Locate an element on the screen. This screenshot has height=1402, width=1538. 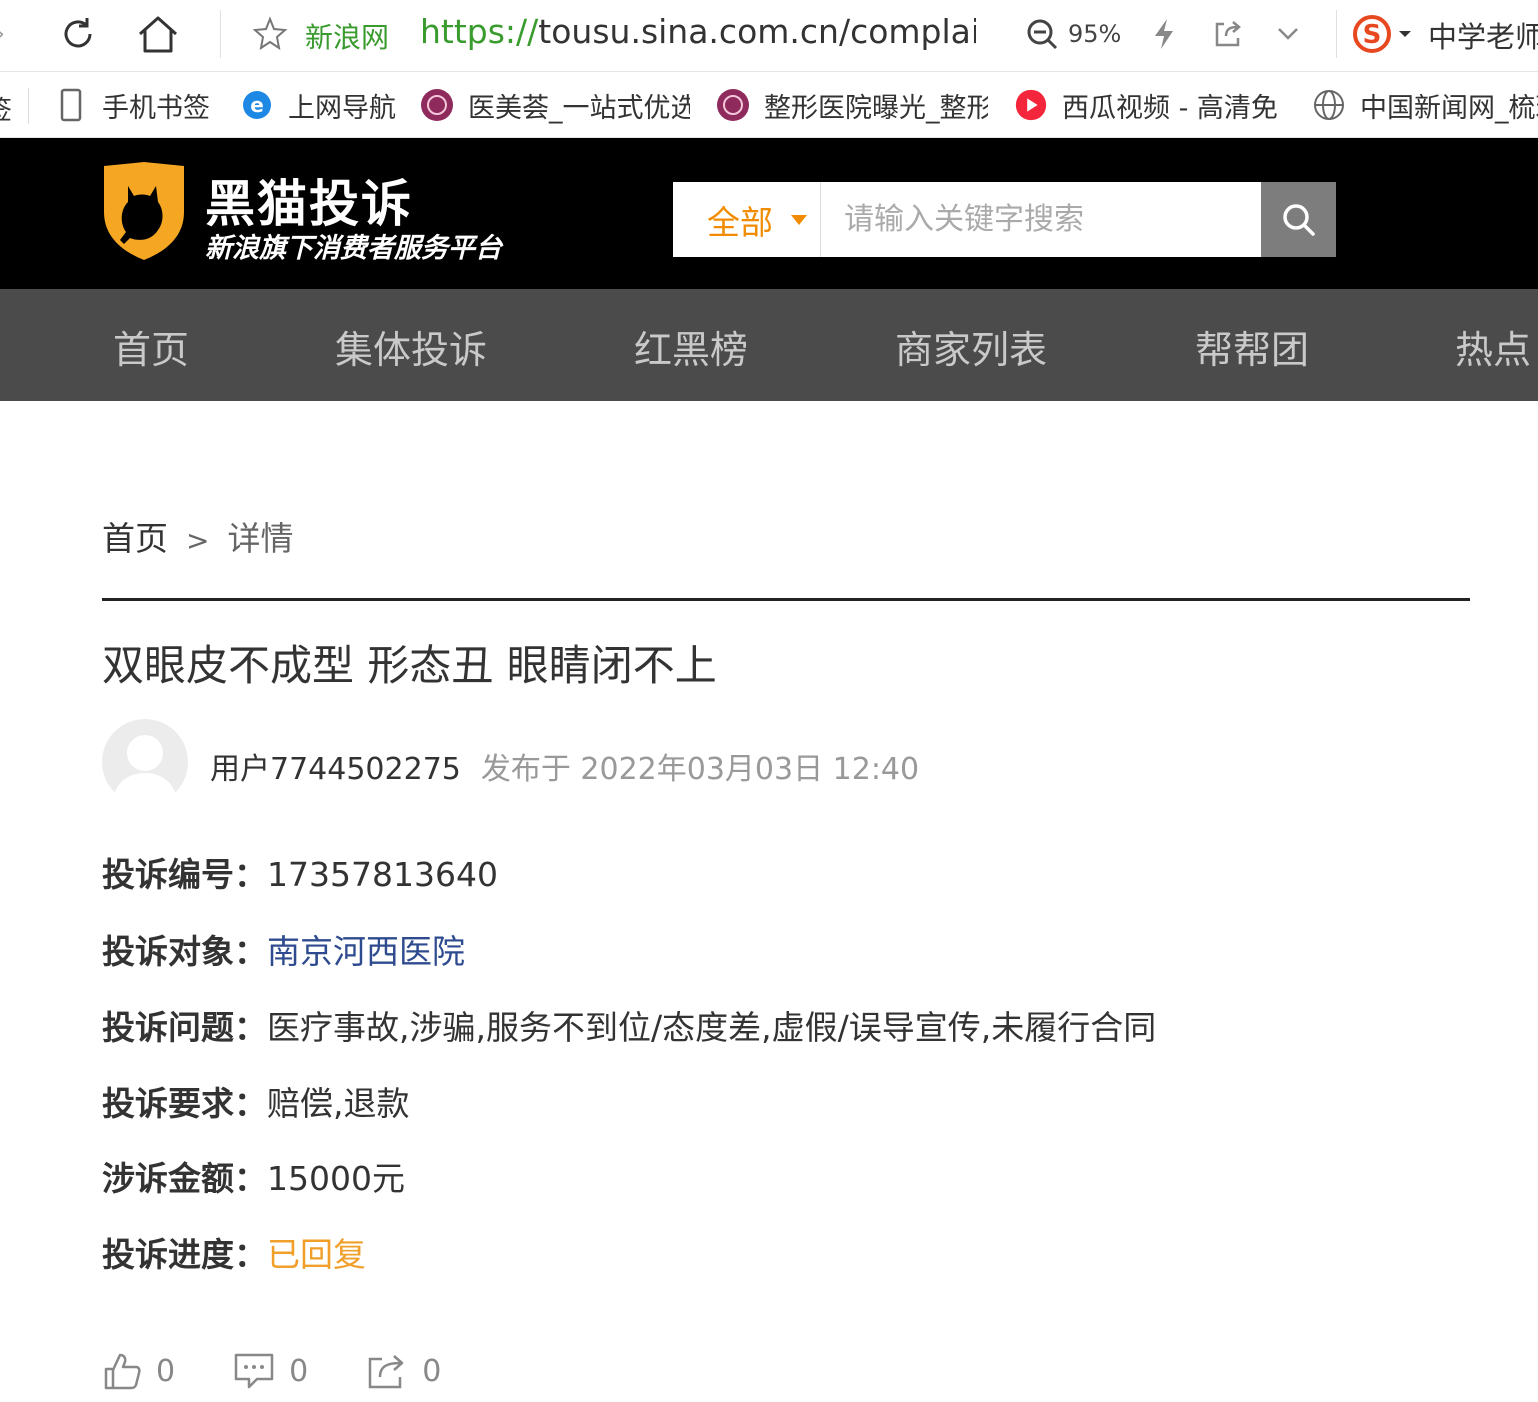
site-header: 黑猫投诉 新浪旗下消费者服务平台 全部 is located at coordinates (769, 213).